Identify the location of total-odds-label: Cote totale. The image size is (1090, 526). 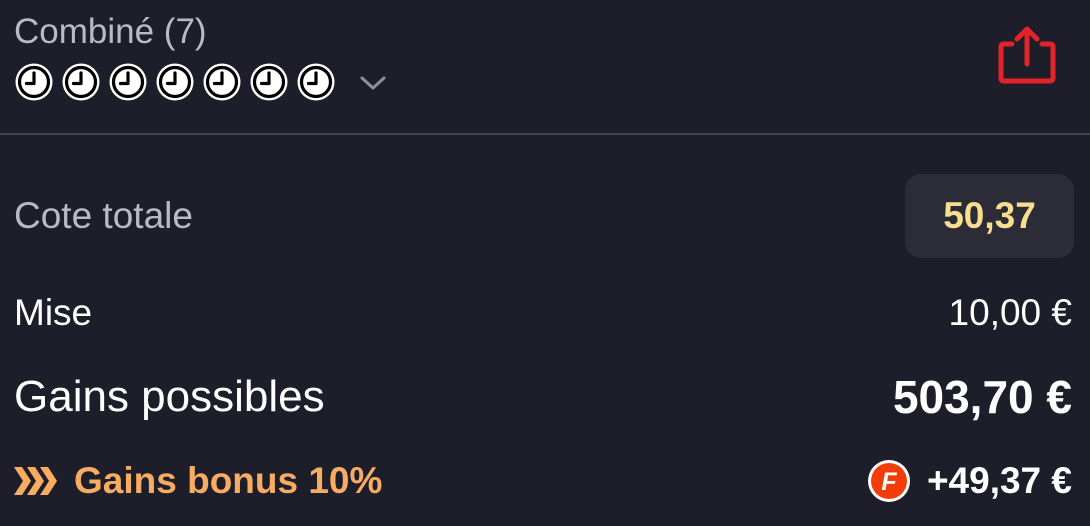
(103, 215).